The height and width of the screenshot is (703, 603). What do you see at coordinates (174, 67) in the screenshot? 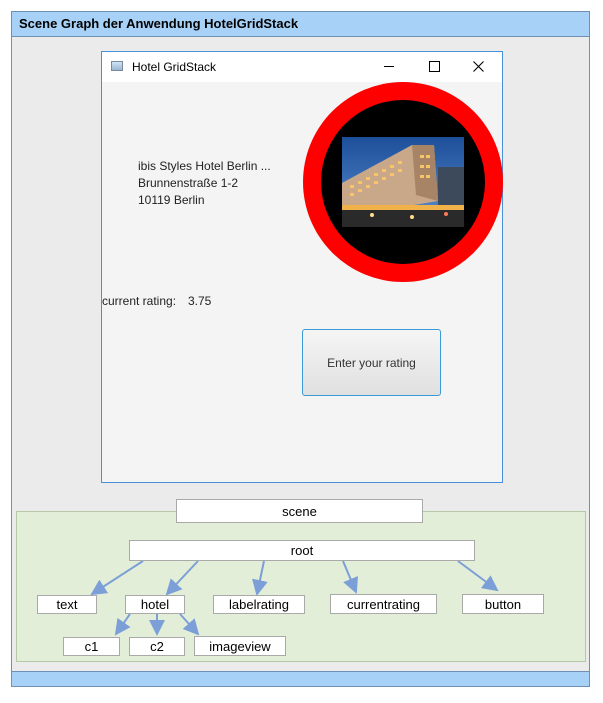
I see `window-title: Hotel GridStack` at bounding box center [174, 67].